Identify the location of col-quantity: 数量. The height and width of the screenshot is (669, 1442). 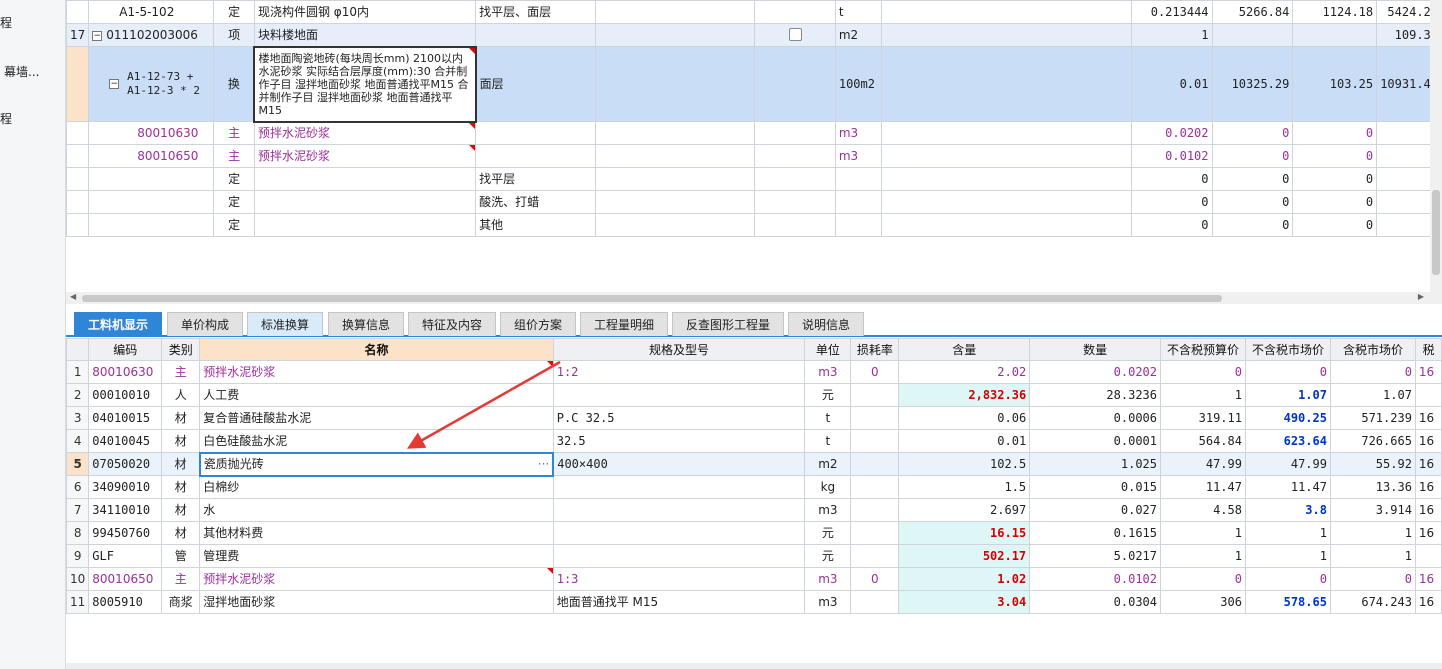
(1095, 349).